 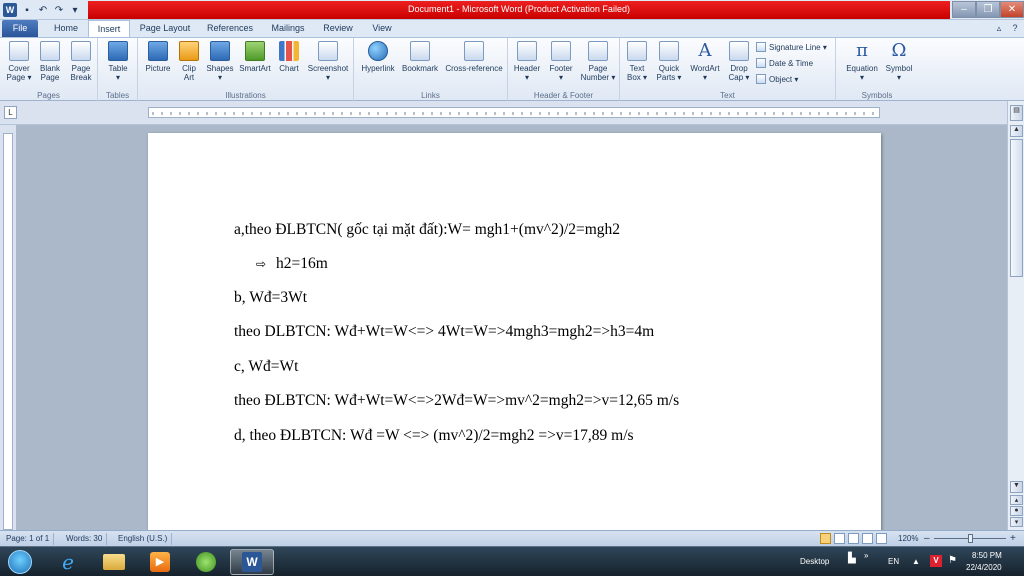 I want to click on picture-button: Picture, so click(x=158, y=57).